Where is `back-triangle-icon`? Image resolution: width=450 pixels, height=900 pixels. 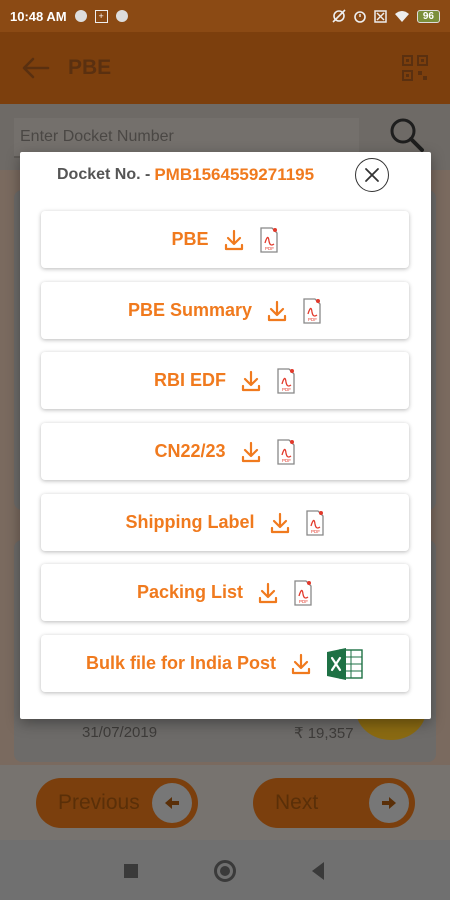
back-triangle-icon is located at coordinates (318, 871).